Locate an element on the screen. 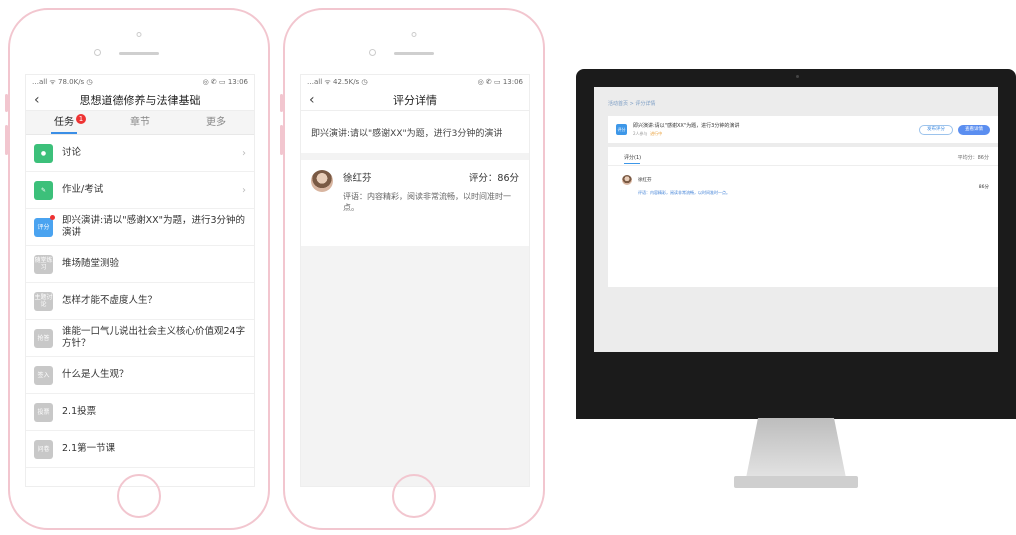 The height and width of the screenshot is (535, 1016). list-item-signin: 签入 什么是人生观？ is located at coordinates (140, 375).